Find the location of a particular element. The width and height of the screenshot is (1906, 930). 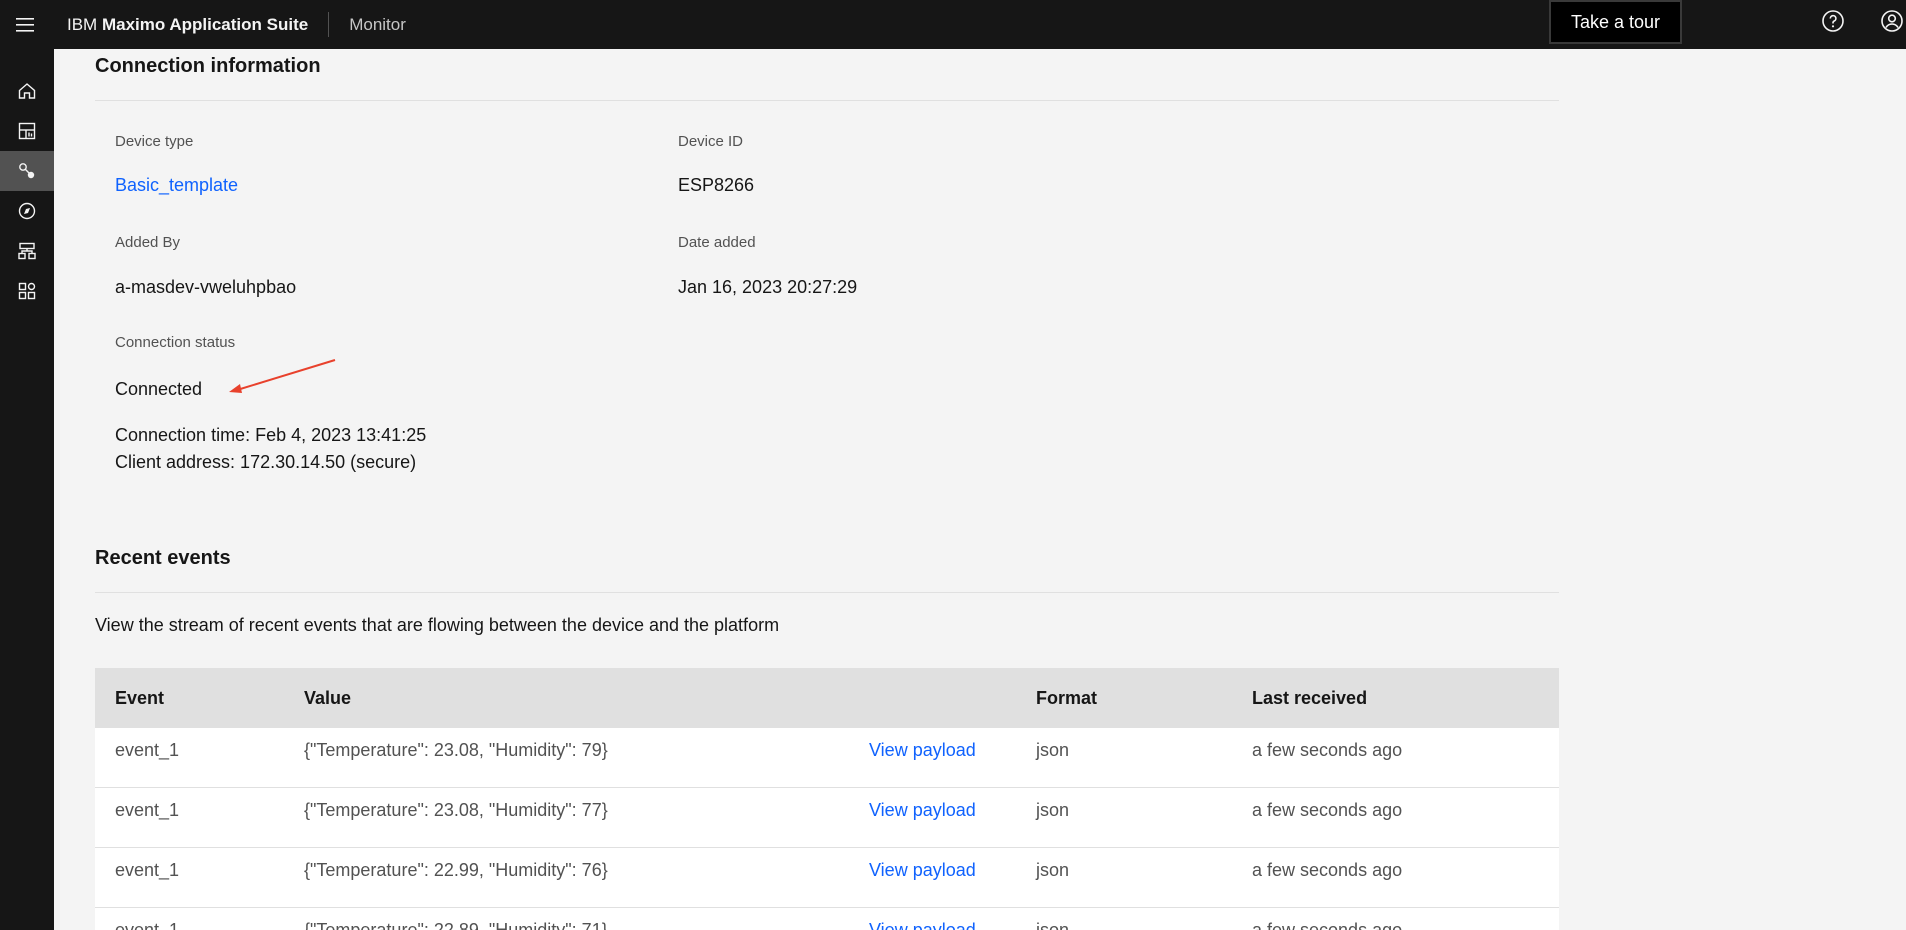

column-header-format: Format is located at coordinates (1067, 698).